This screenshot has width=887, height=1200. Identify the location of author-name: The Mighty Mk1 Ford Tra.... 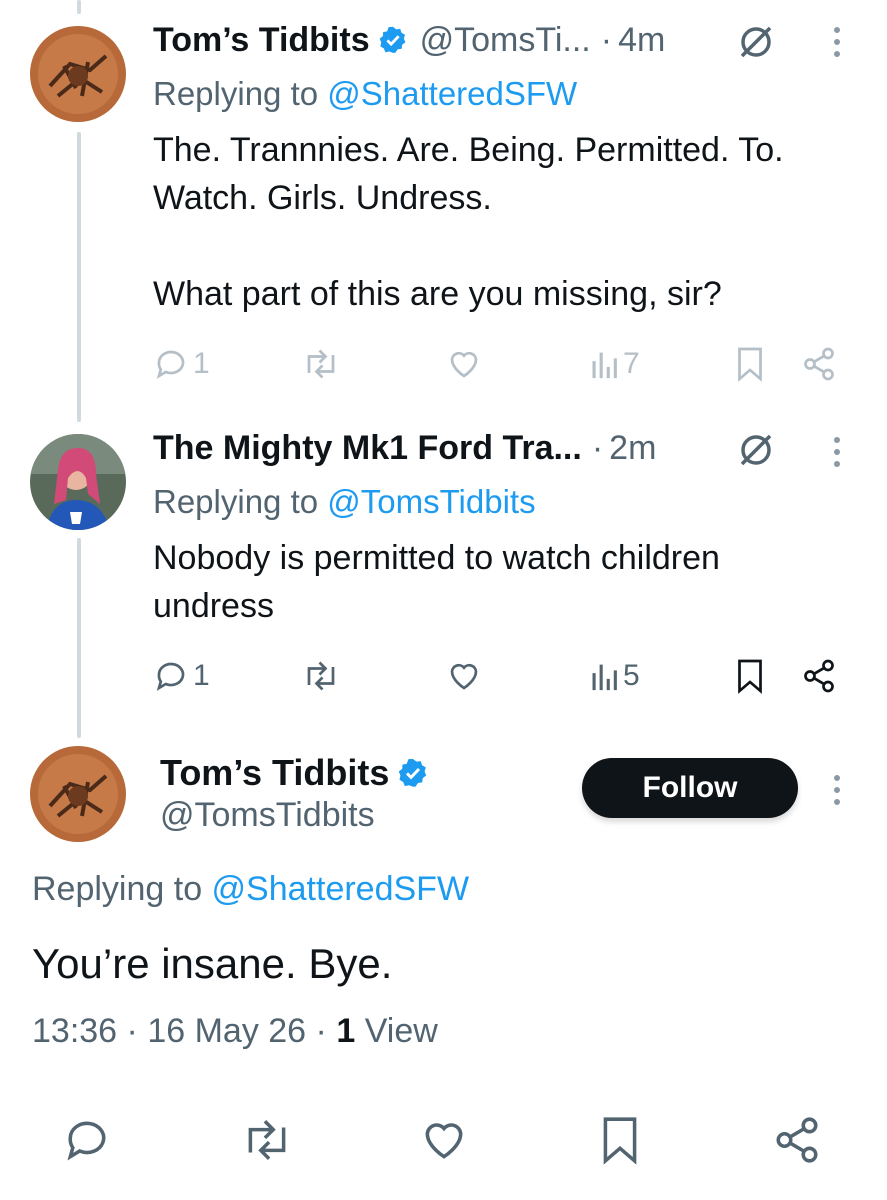
(367, 448).